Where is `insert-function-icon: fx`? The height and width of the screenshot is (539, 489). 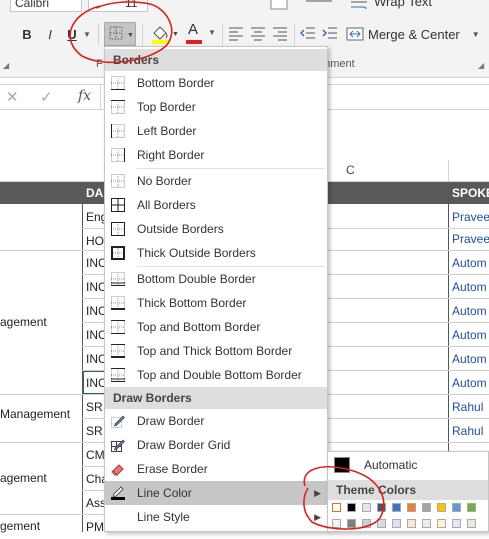
insert-function-icon: fx is located at coordinates (84, 96).